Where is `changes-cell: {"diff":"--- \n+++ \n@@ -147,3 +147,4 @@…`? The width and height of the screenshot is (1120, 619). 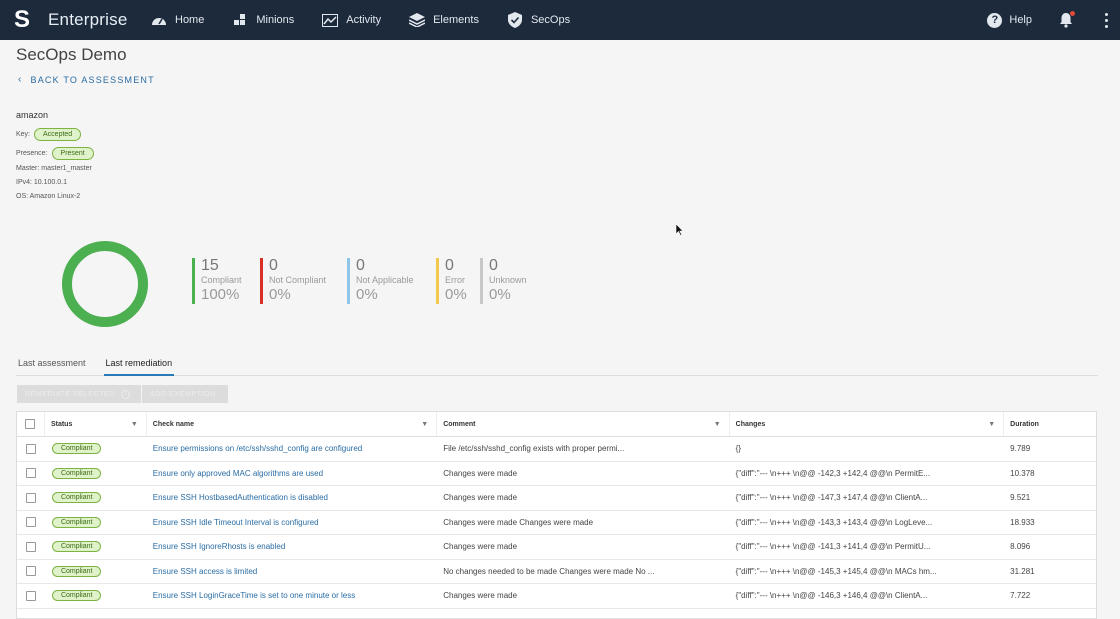 changes-cell: {"diff":"--- \n+++ \n@@ -147,3 +147,4 @@… is located at coordinates (831, 498).